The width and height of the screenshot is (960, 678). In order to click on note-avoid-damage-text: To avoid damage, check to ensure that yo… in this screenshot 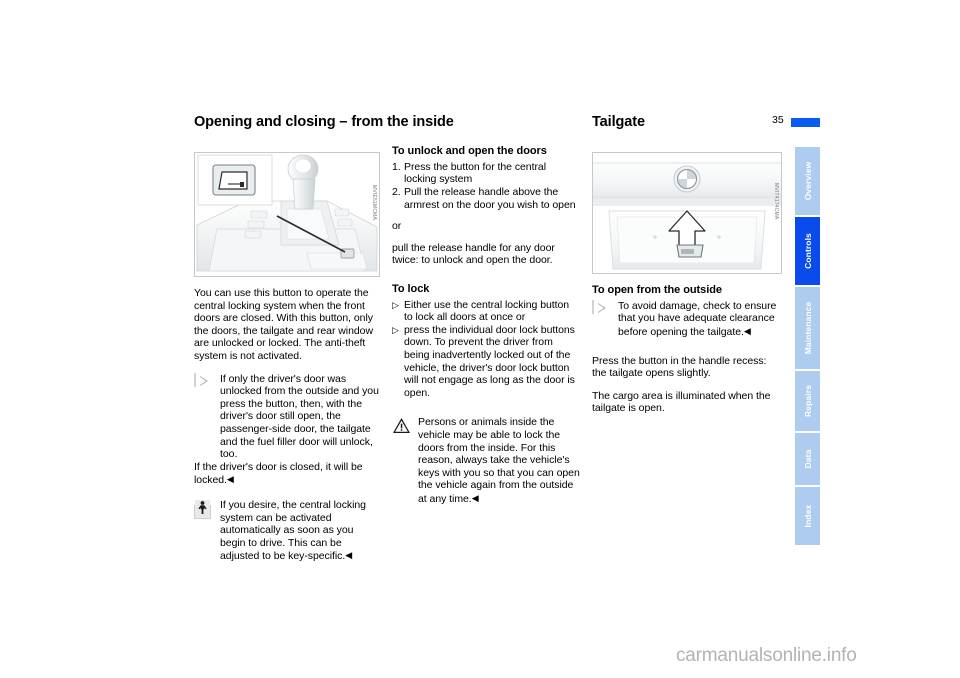, I will do `click(697, 318)`.